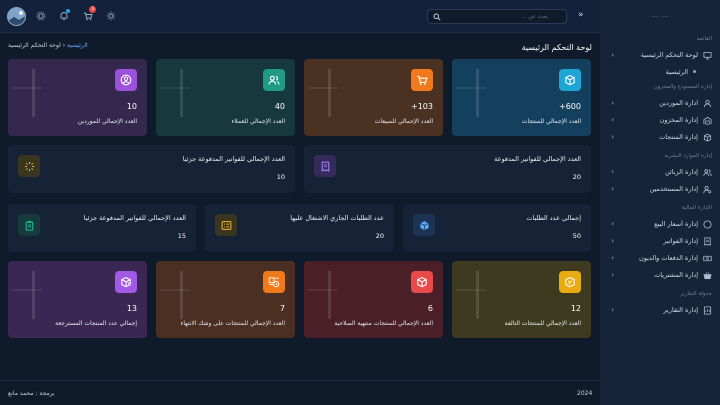  I want to click on stat-card: +600 العدد الإجمالي للمنتجات, so click(521, 97).